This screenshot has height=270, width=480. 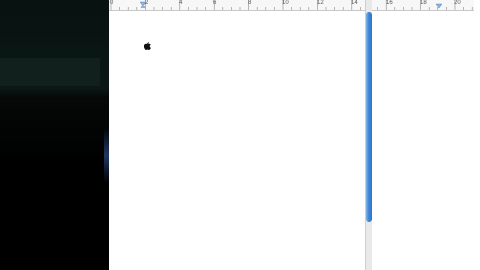 I want to click on ruler-label: 10, so click(x=285, y=3).